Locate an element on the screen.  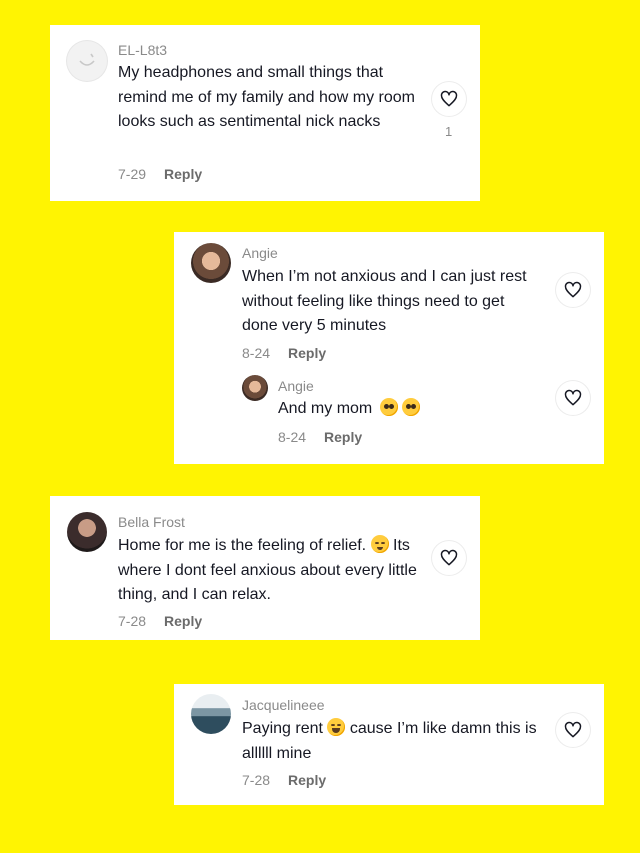
reply-username: Angie is located at coordinates (296, 386).